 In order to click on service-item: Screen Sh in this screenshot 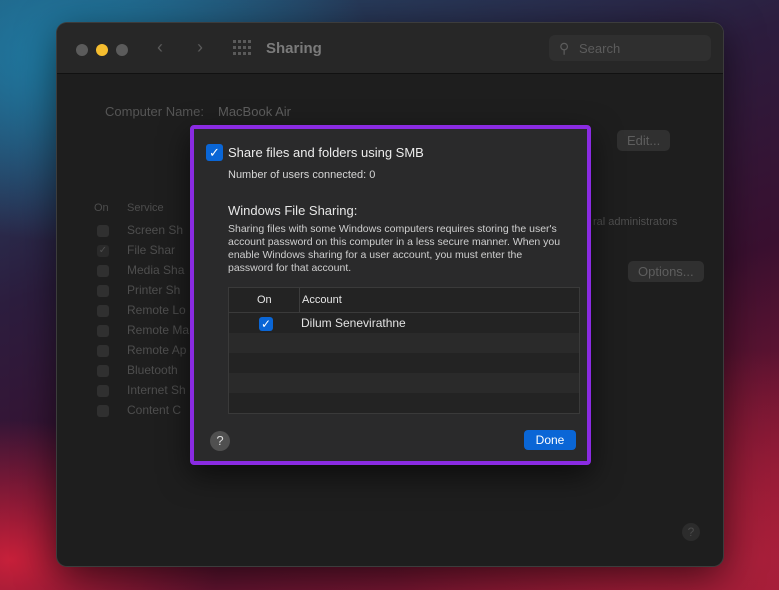, I will do `click(155, 230)`.